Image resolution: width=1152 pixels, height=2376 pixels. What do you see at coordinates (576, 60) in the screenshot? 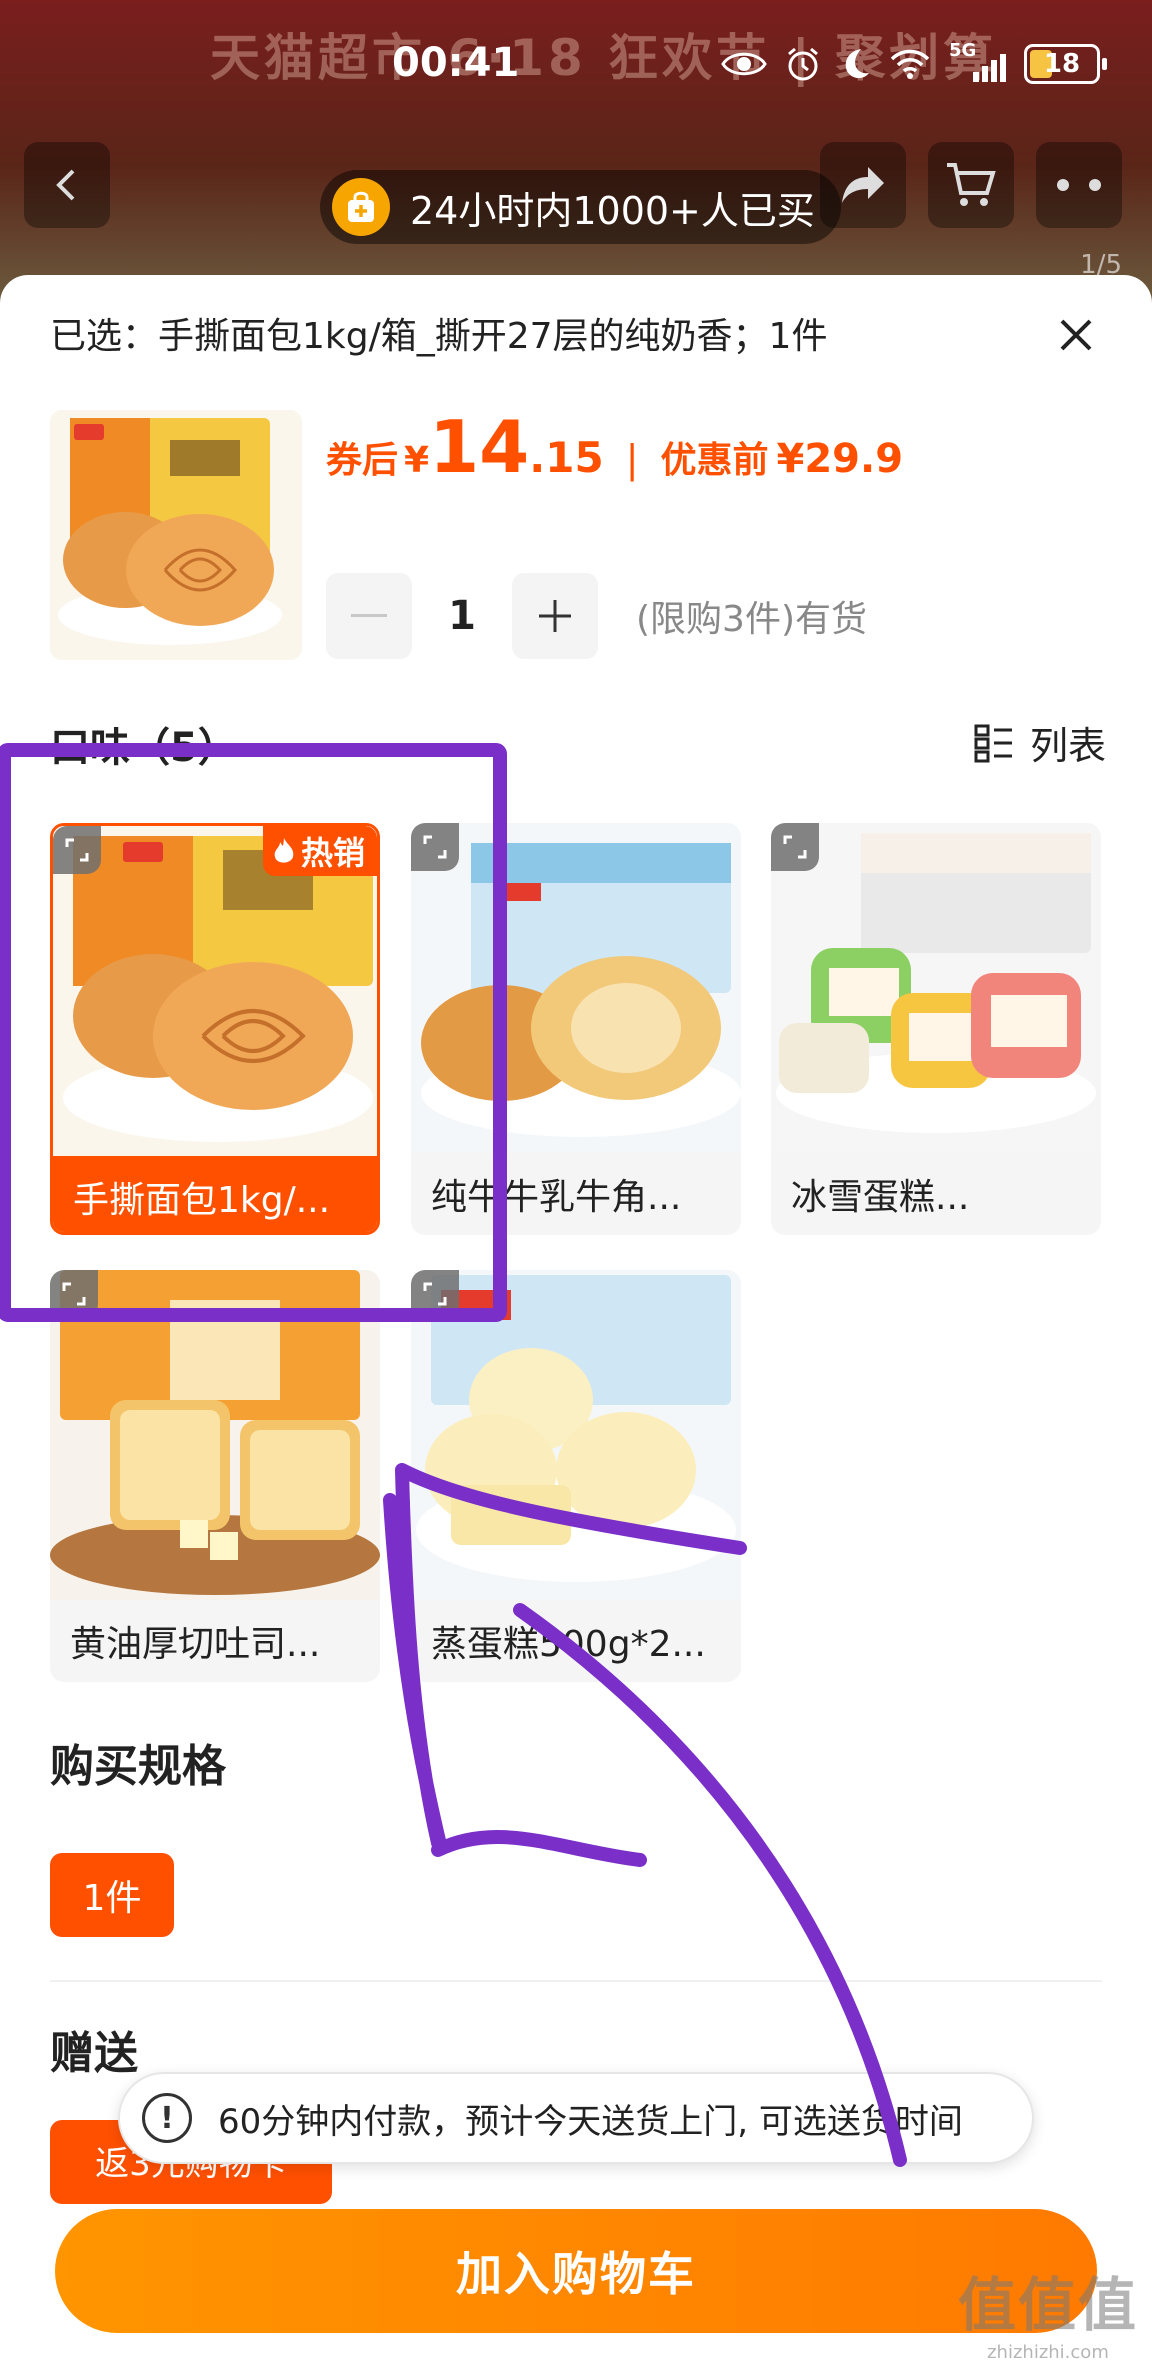
I see `status-bar: 00:41 5G 18` at bounding box center [576, 60].